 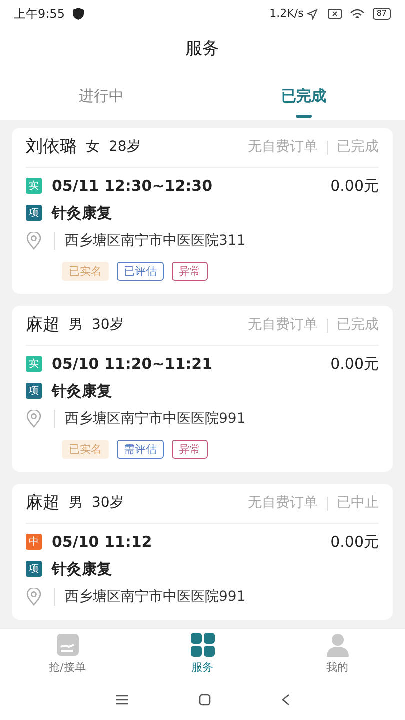 What do you see at coordinates (93, 147) in the screenshot?
I see `patient-gender: 女` at bounding box center [93, 147].